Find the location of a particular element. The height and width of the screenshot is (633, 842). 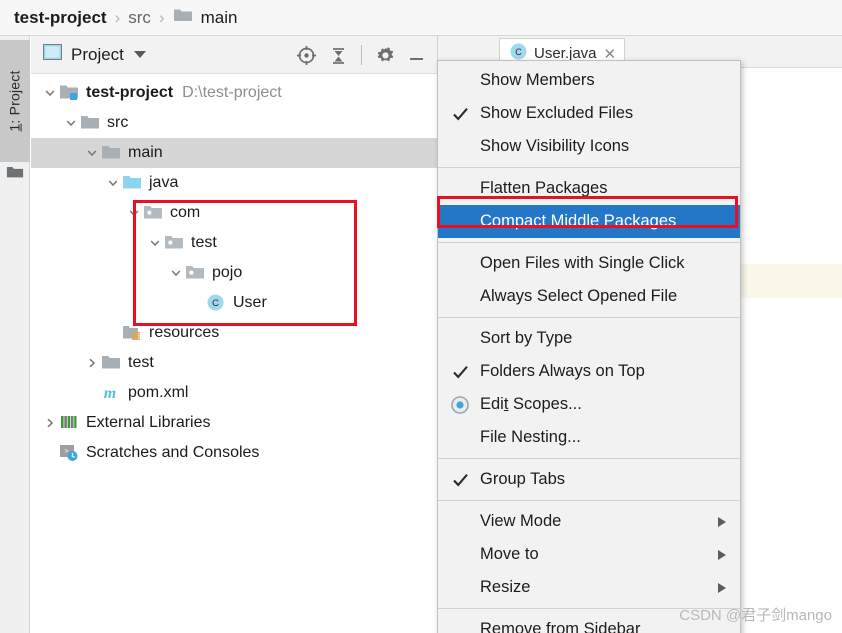

libraries-icon is located at coordinates (69, 423).